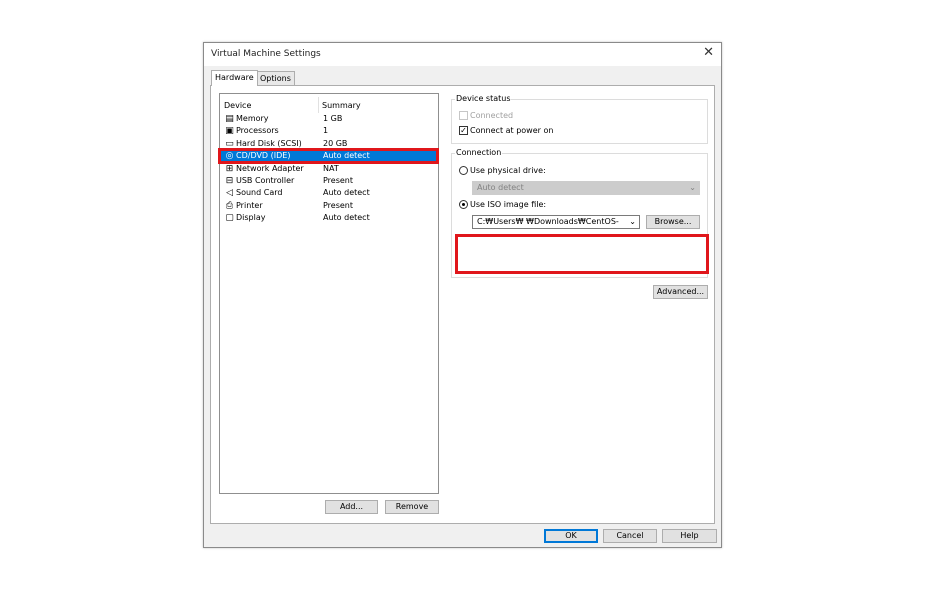  What do you see at coordinates (251, 218) in the screenshot?
I see `device-name: Display` at bounding box center [251, 218].